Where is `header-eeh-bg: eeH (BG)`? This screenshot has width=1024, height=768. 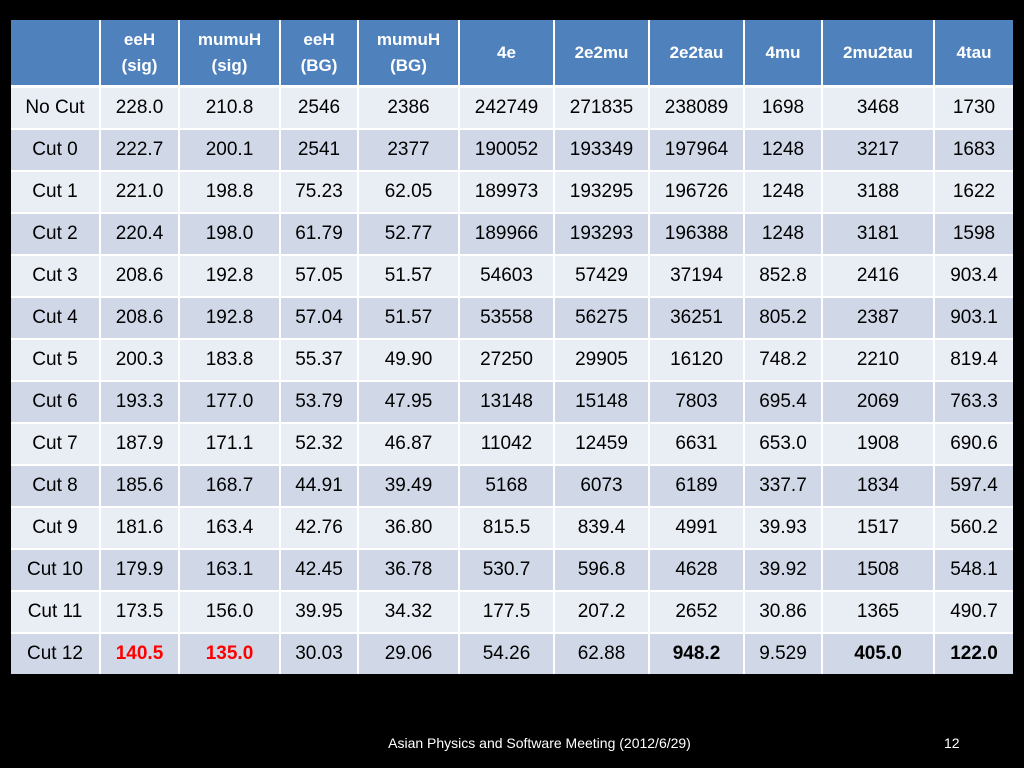
header-eeh-bg: eeH (BG) is located at coordinates (320, 54).